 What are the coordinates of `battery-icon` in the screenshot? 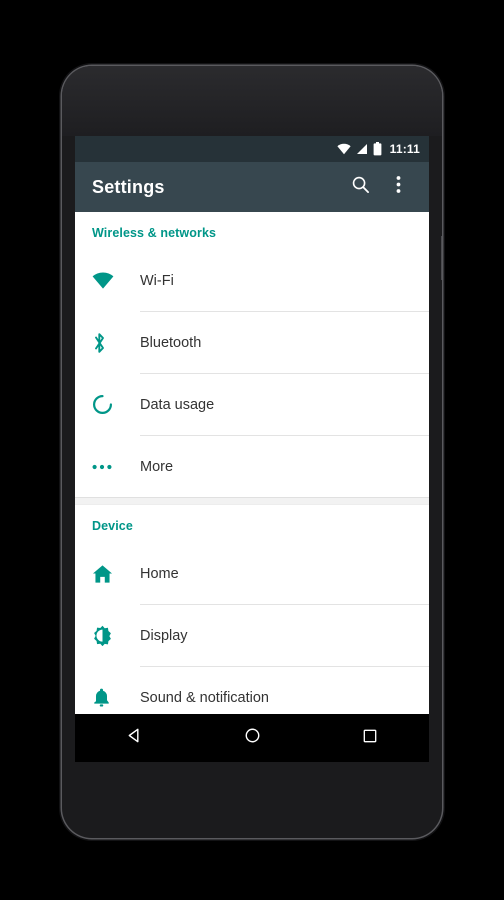 It's located at (377, 149).